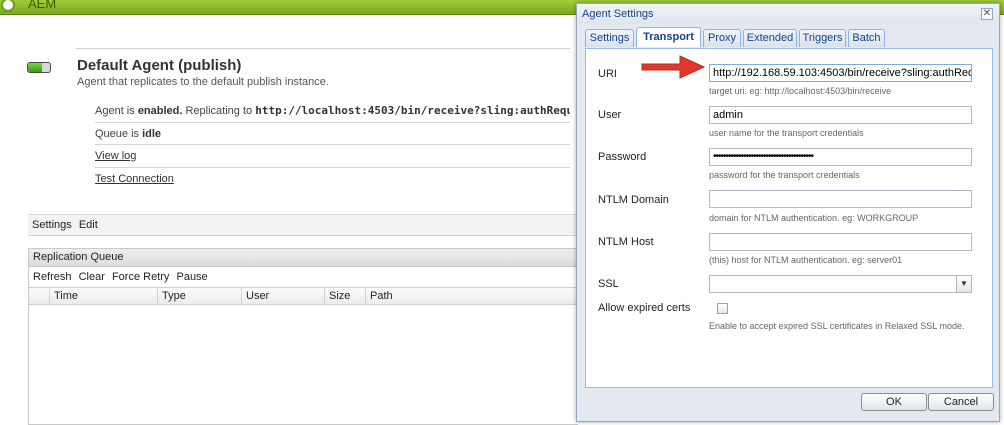 This screenshot has width=1004, height=425. Describe the element at coordinates (626, 242) in the screenshot. I see `ntlm-host-label: NTLM Host` at that location.